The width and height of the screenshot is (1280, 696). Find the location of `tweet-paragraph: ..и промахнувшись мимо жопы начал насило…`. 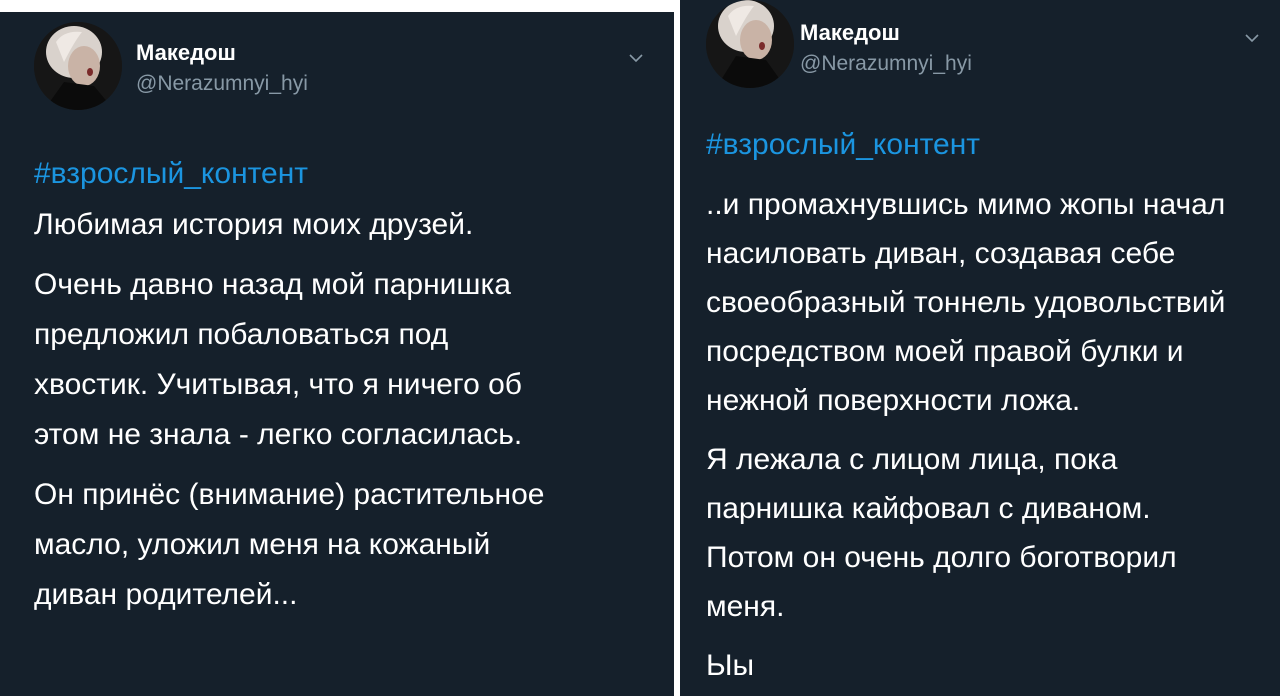

tweet-paragraph: ..и промахнувшись мимо жопы начал насило… is located at coordinates (965, 302).